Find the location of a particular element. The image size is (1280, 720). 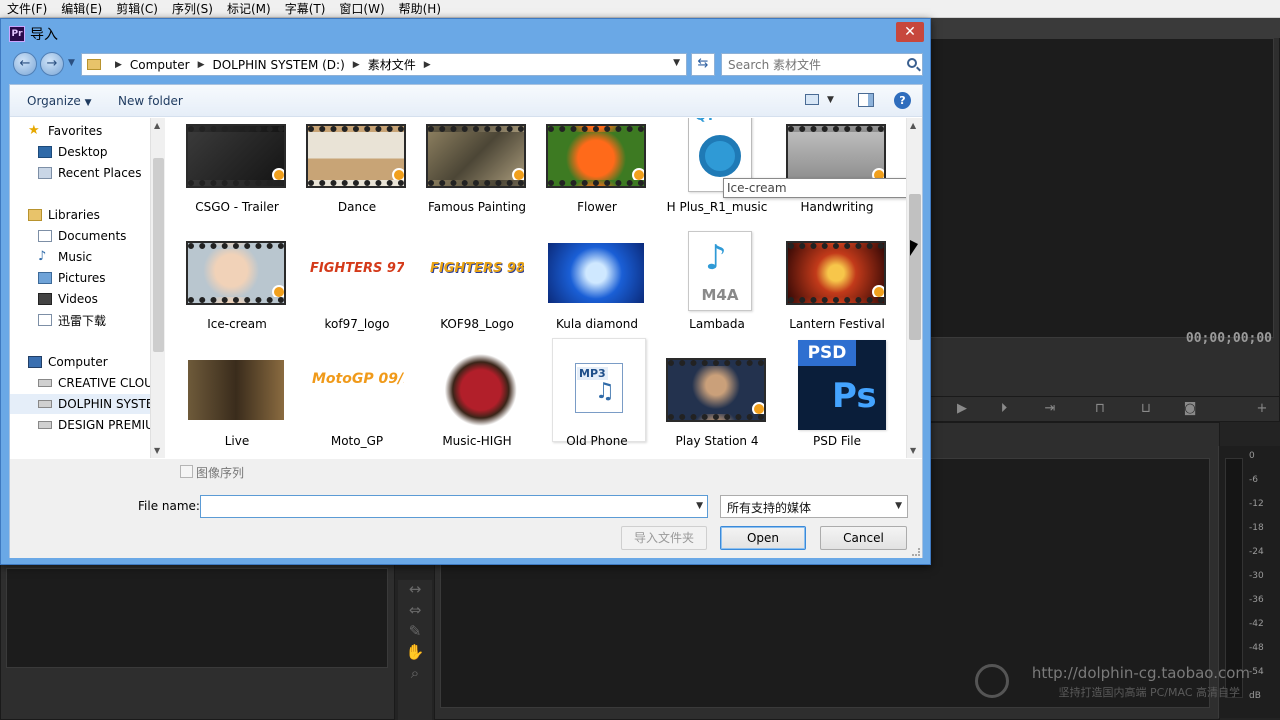

open-button: Open is located at coordinates (763, 538).